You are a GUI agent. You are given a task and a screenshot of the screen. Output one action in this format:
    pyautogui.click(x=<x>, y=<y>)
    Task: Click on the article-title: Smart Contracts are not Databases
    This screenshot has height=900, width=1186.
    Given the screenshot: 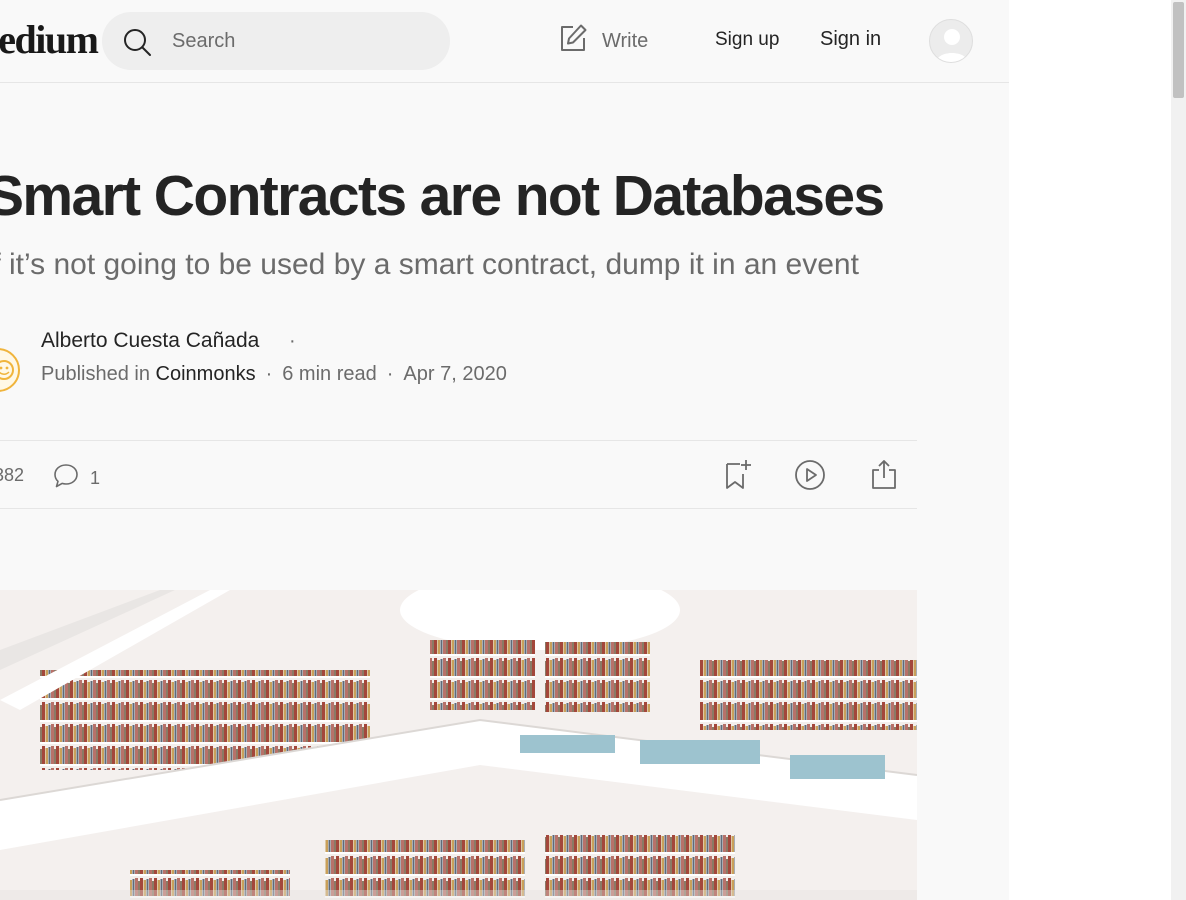 What is the action you would take?
    pyautogui.click(x=442, y=196)
    